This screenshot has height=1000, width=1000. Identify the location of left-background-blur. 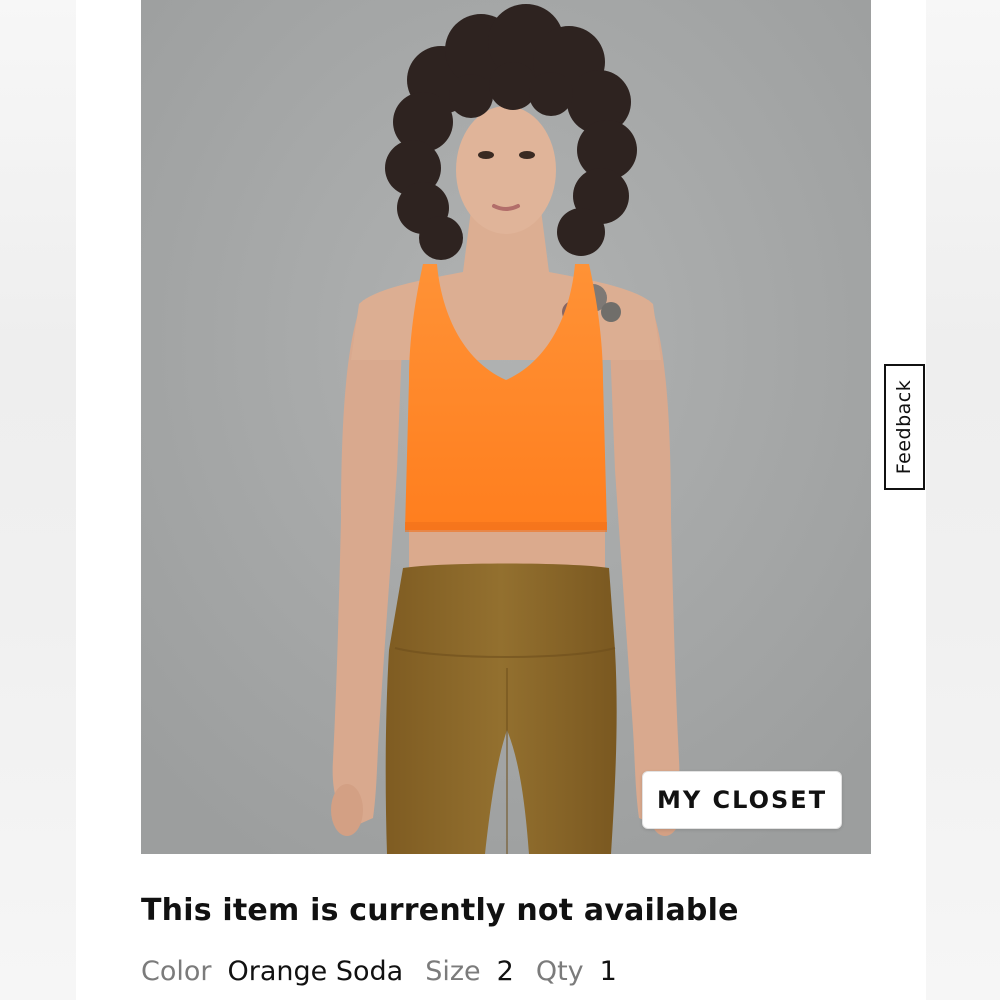
(38, 500).